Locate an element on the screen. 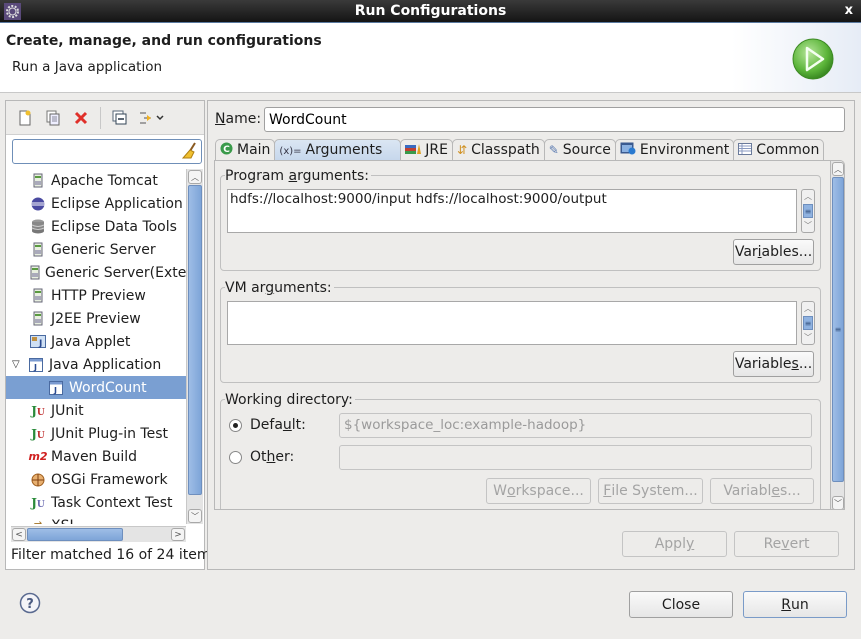  tree-vertical-scrollbar: ︿ ﹀ is located at coordinates (194, 346).